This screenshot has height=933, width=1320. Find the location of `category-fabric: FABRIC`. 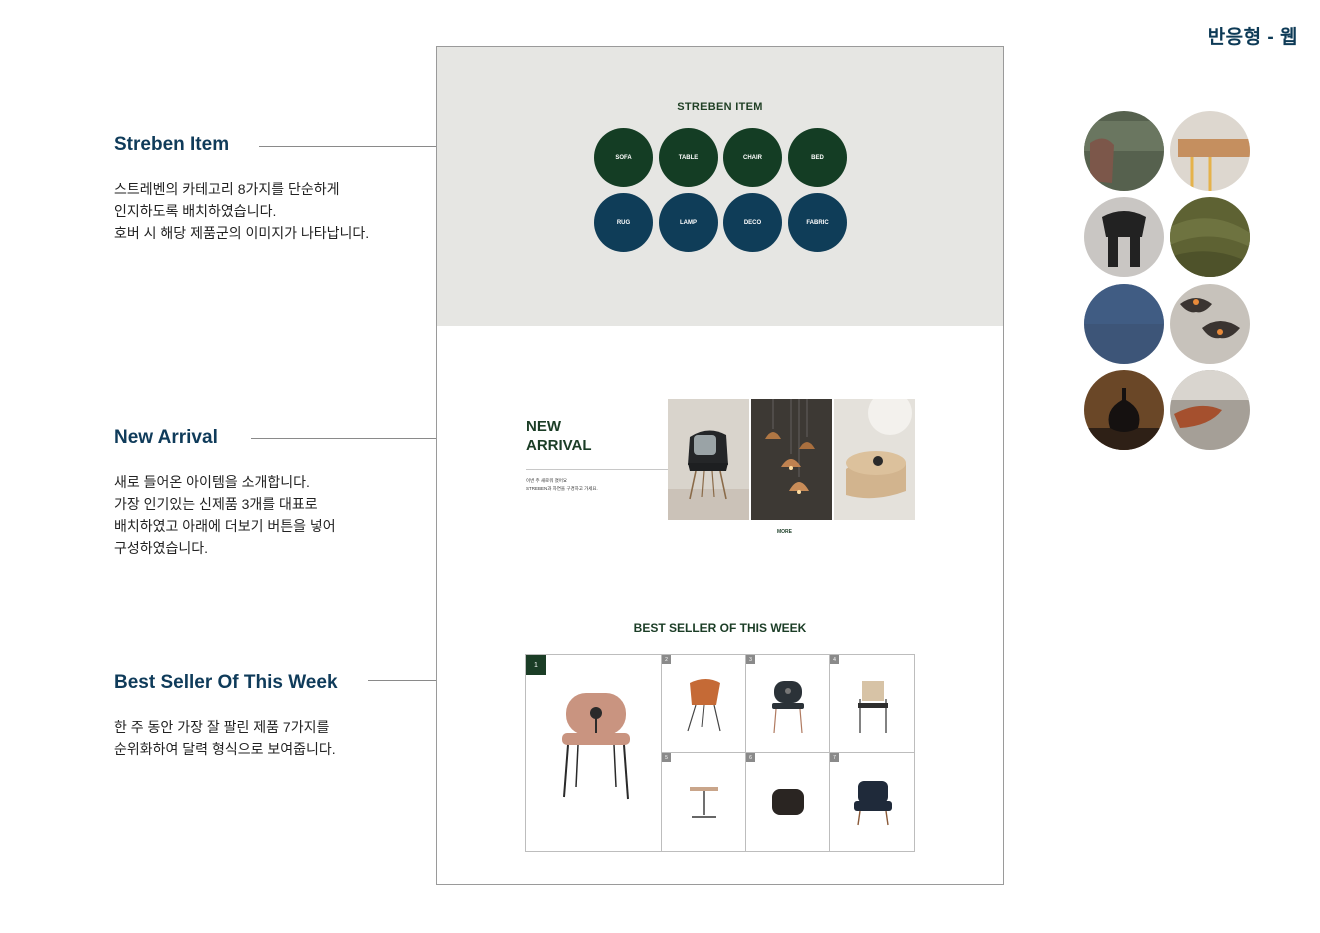

category-fabric: FABRIC is located at coordinates (817, 222).